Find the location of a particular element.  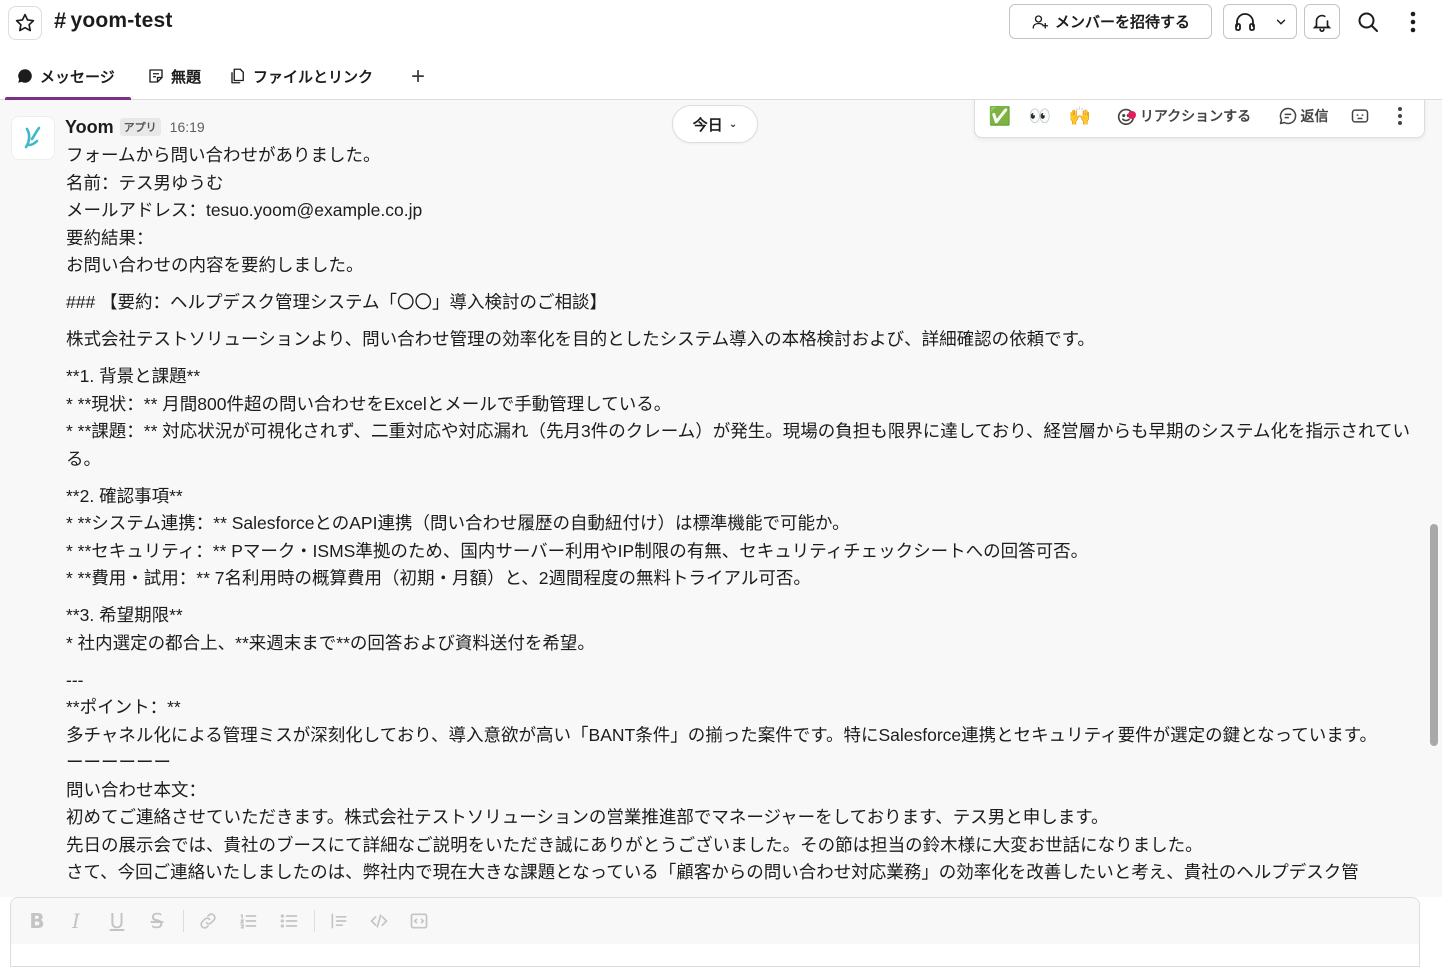

bot-action-icon is located at coordinates (1360, 116).